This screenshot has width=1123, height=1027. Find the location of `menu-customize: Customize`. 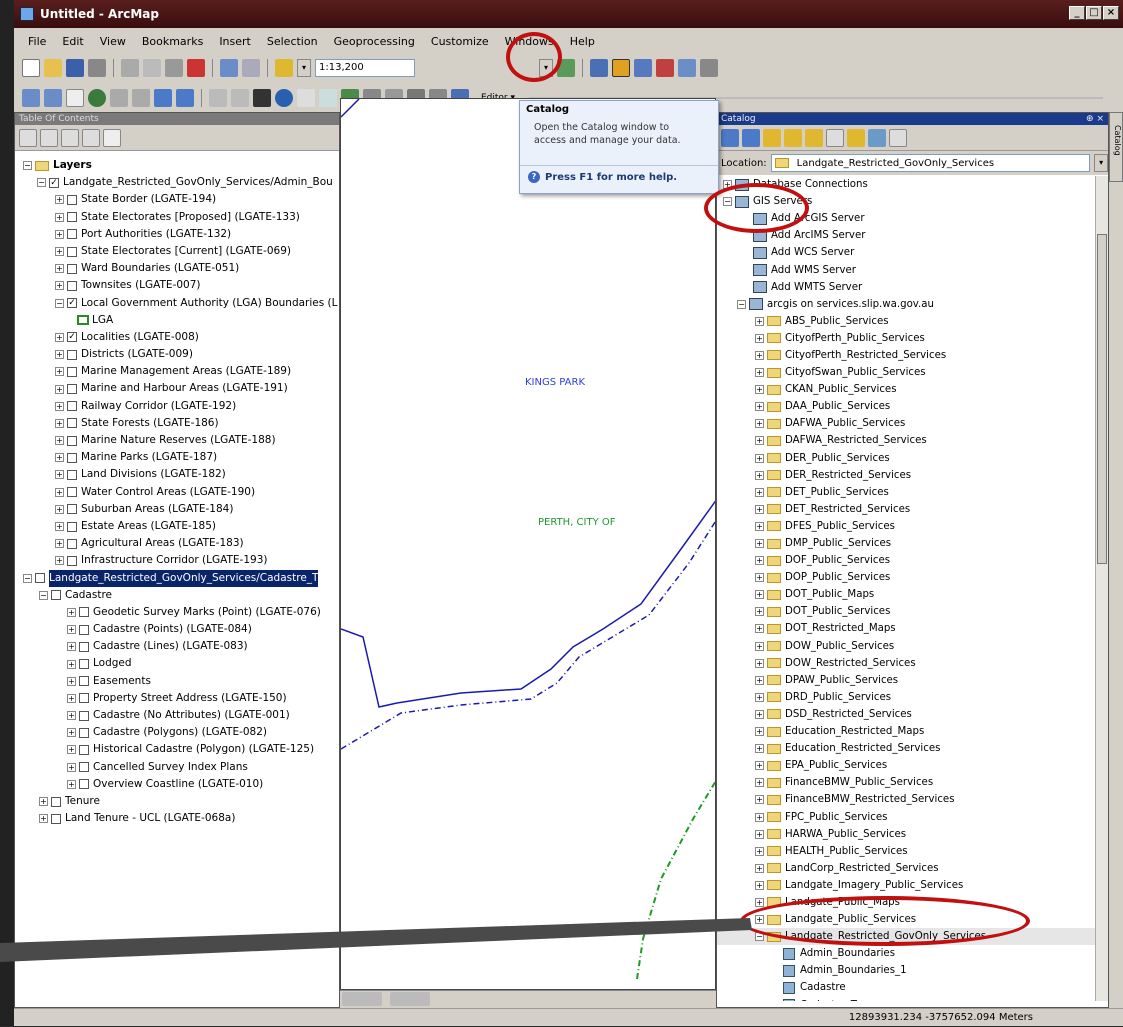

menu-customize: Customize is located at coordinates (460, 41).